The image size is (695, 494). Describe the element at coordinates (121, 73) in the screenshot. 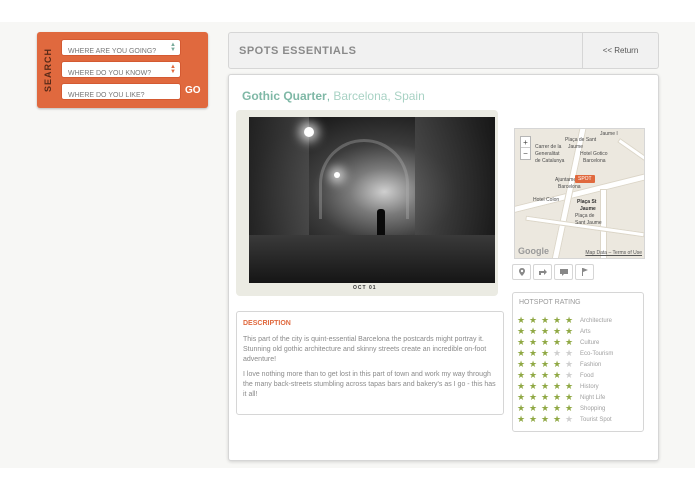

I see `known-input` at that location.